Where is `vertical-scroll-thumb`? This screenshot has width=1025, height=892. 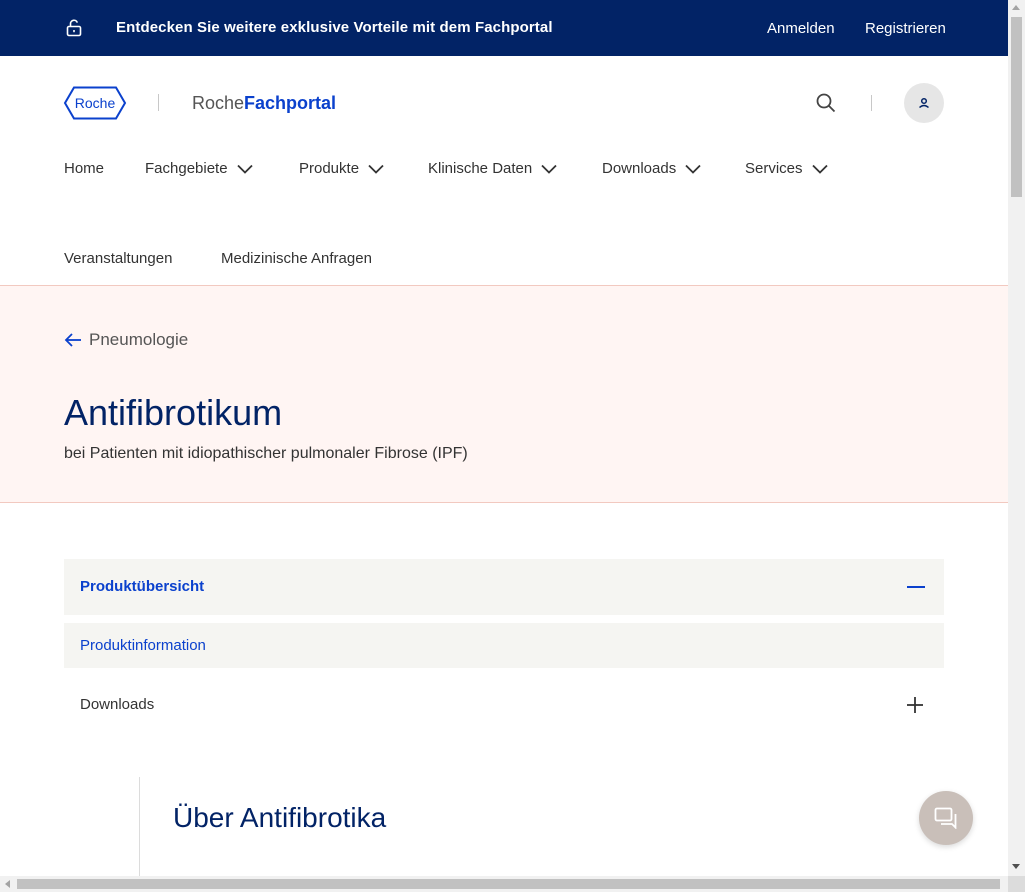
vertical-scroll-thumb is located at coordinates (1016, 107).